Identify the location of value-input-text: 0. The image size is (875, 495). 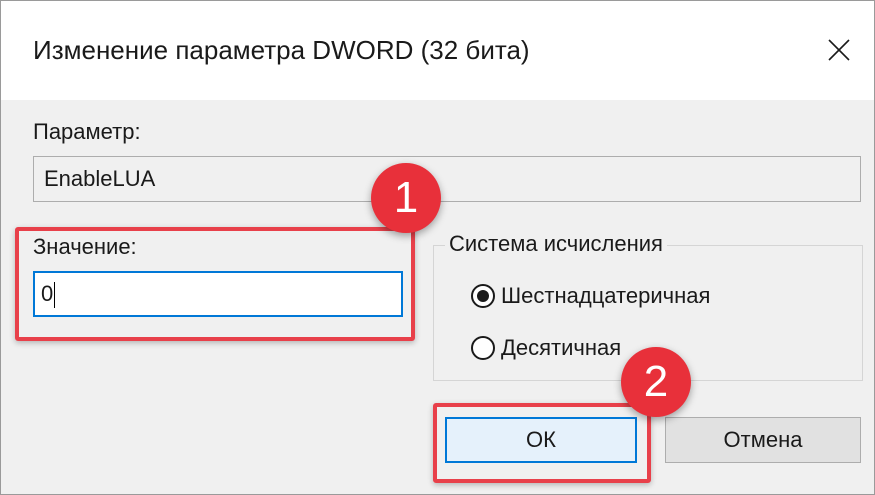
(47, 293).